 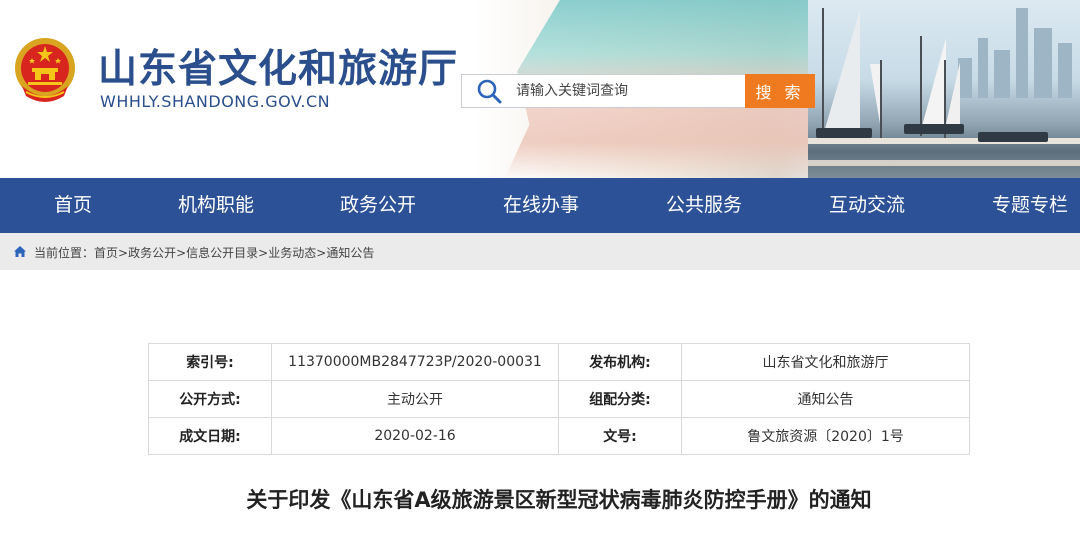 What do you see at coordinates (45, 70) in the screenshot?
I see `national-emblem-icon` at bounding box center [45, 70].